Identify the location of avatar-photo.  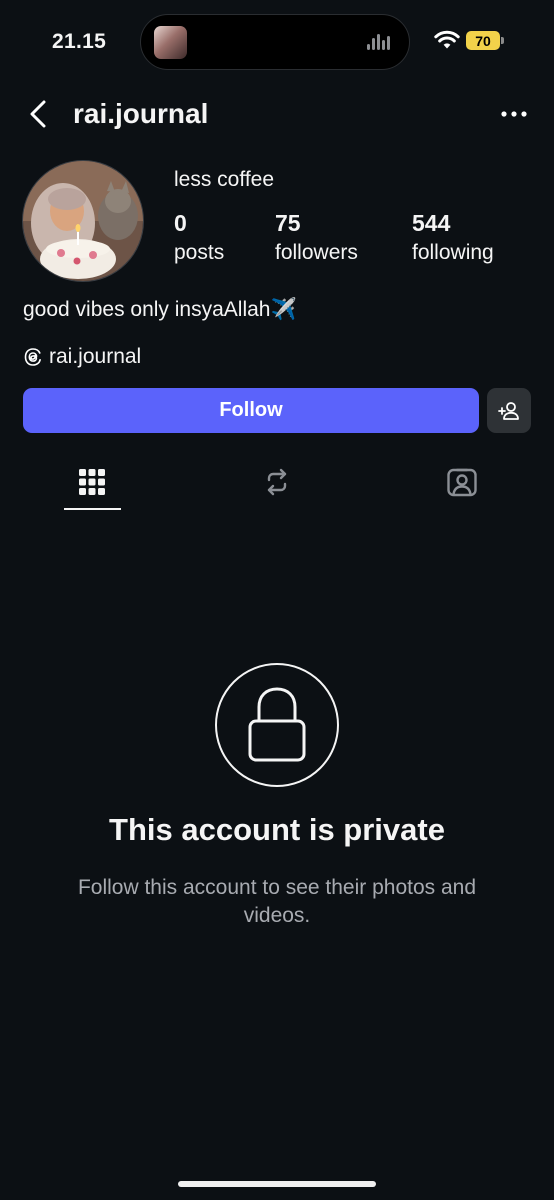
(83, 221).